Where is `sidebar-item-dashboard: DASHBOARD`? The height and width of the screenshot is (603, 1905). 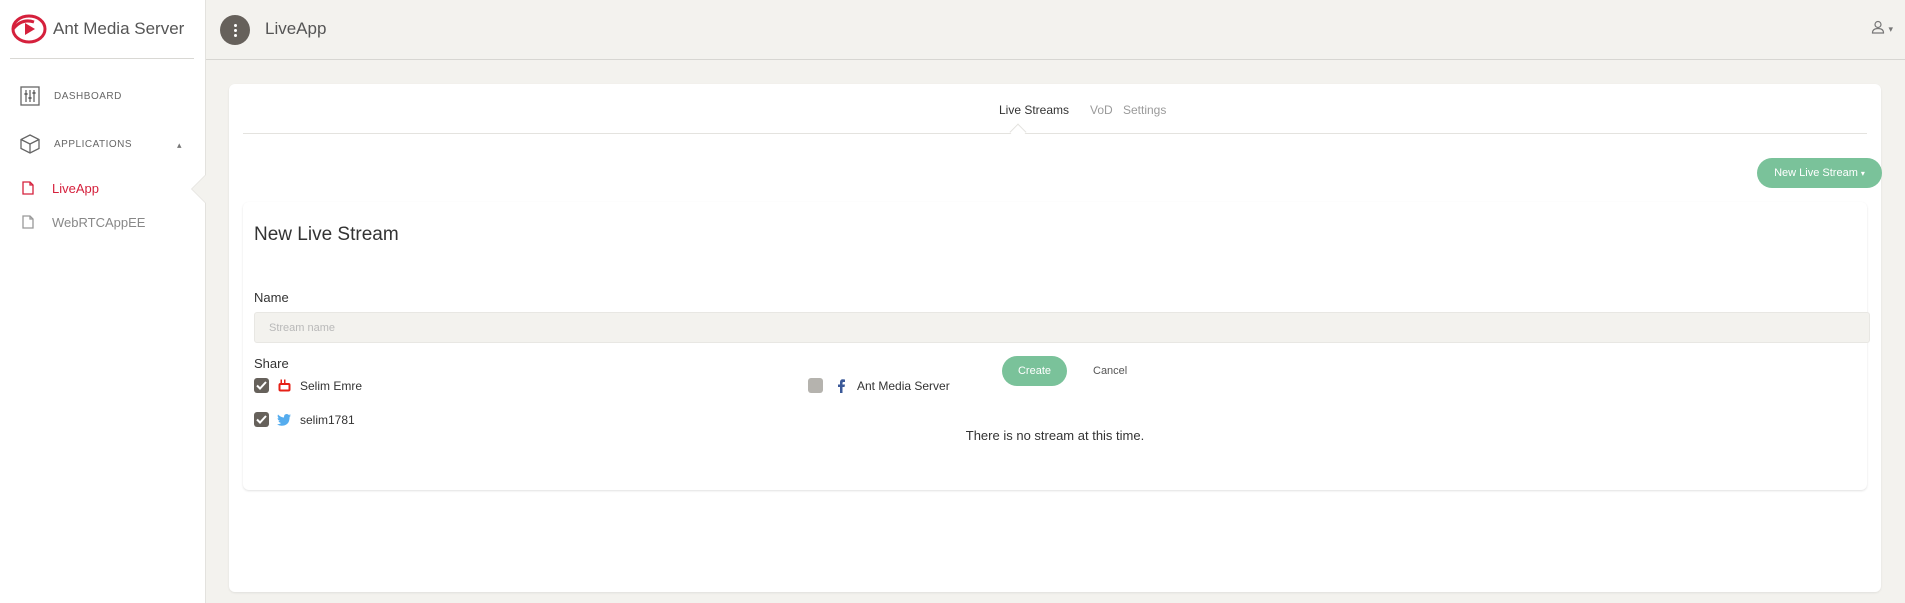 sidebar-item-dashboard: DASHBOARD is located at coordinates (71, 96).